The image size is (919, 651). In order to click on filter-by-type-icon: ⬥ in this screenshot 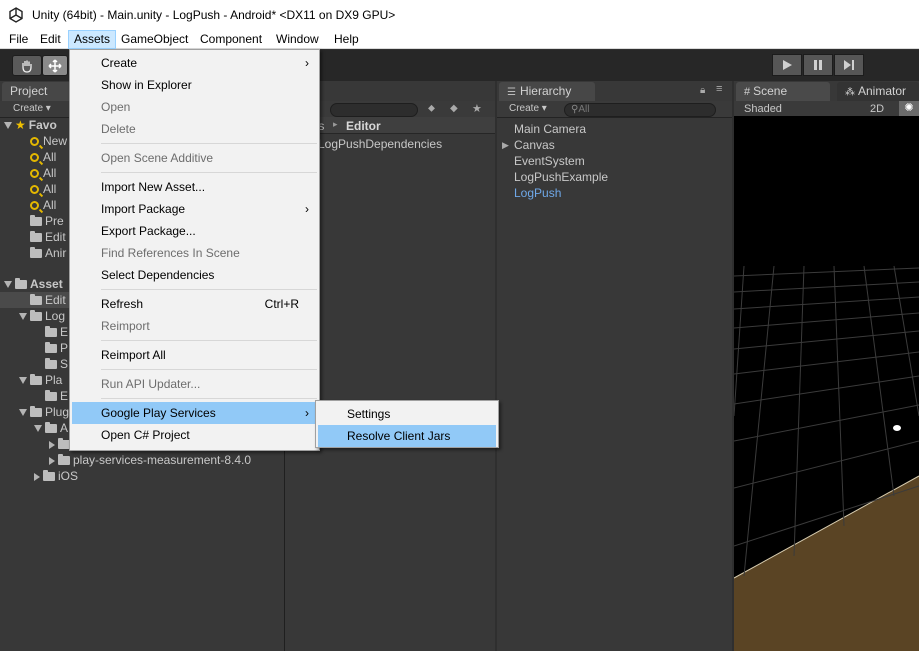, I will do `click(431, 108)`.